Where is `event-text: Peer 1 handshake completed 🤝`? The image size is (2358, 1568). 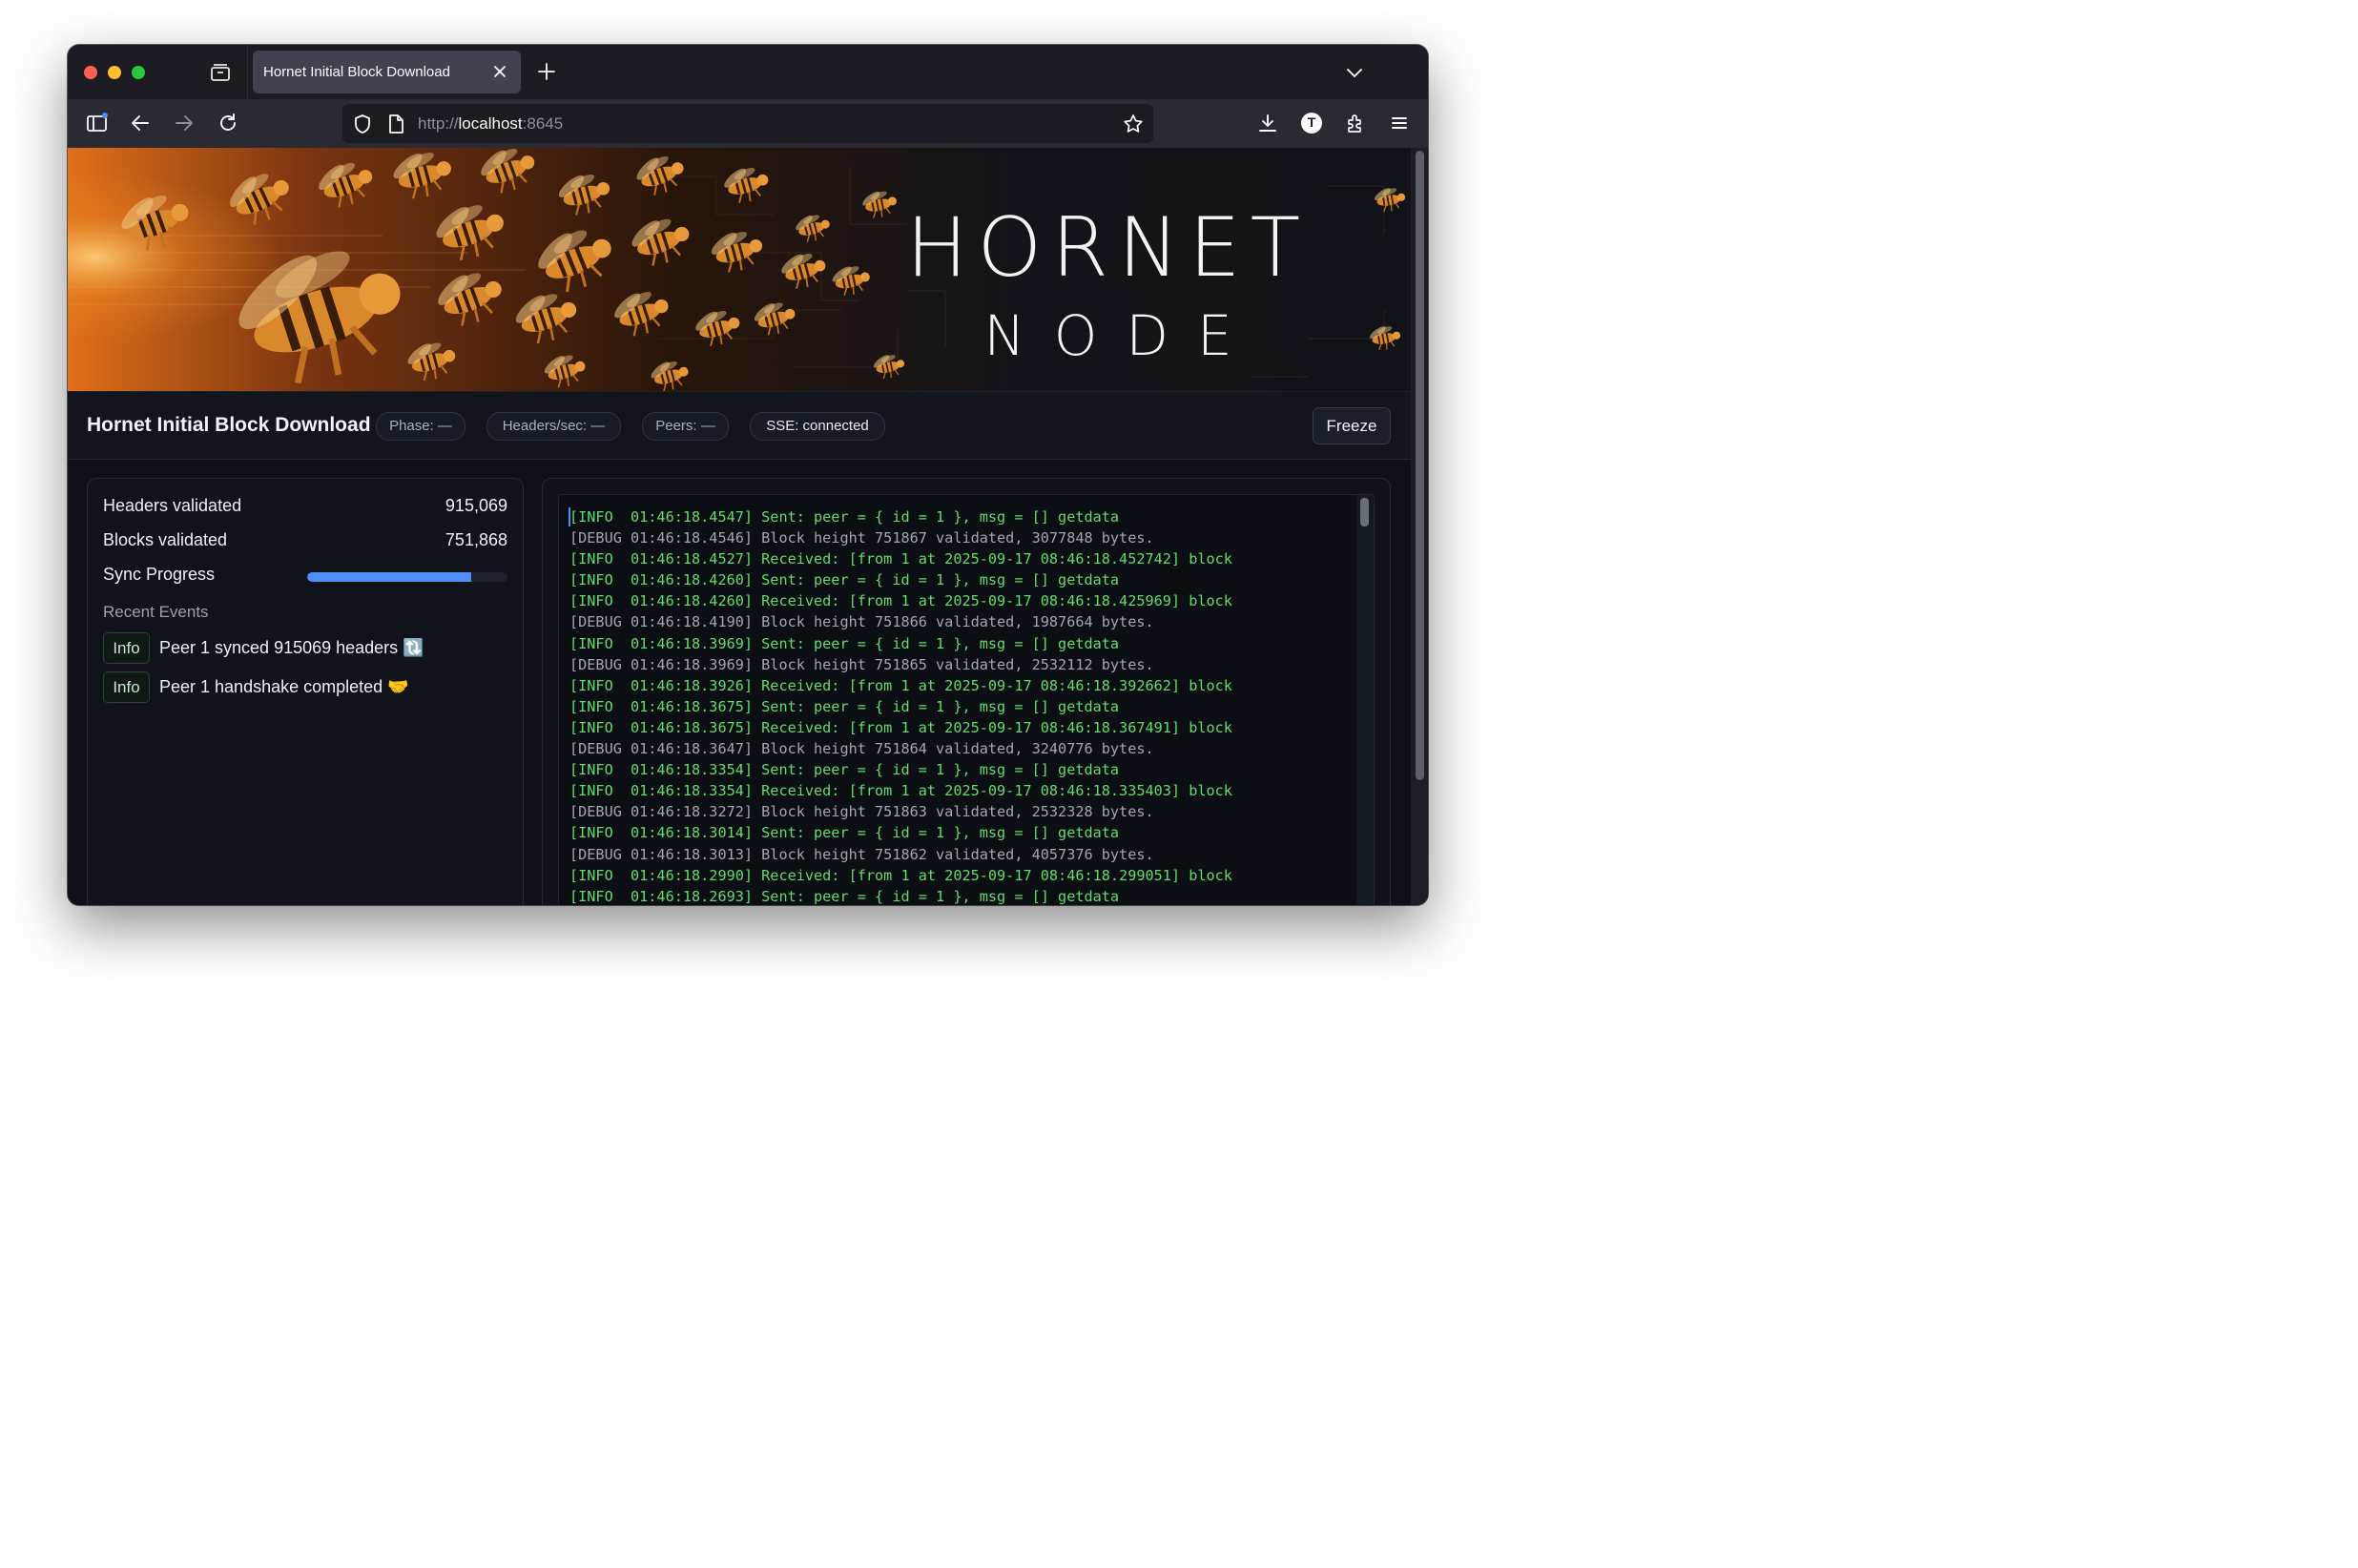 event-text: Peer 1 handshake completed 🤝 is located at coordinates (284, 686).